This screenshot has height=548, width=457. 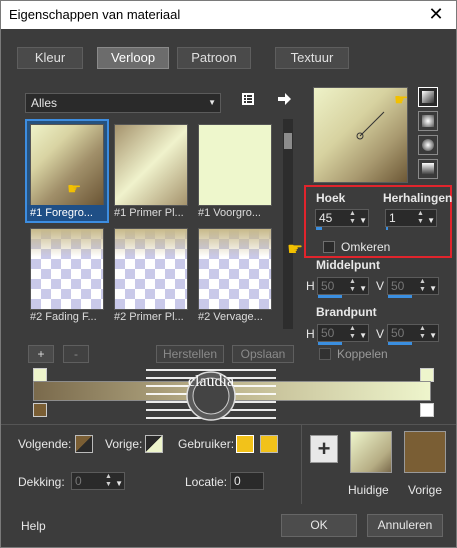 What do you see at coordinates (98, 481) in the screenshot?
I see `opacity-field: 0 ▲ ▼ ▼` at bounding box center [98, 481].